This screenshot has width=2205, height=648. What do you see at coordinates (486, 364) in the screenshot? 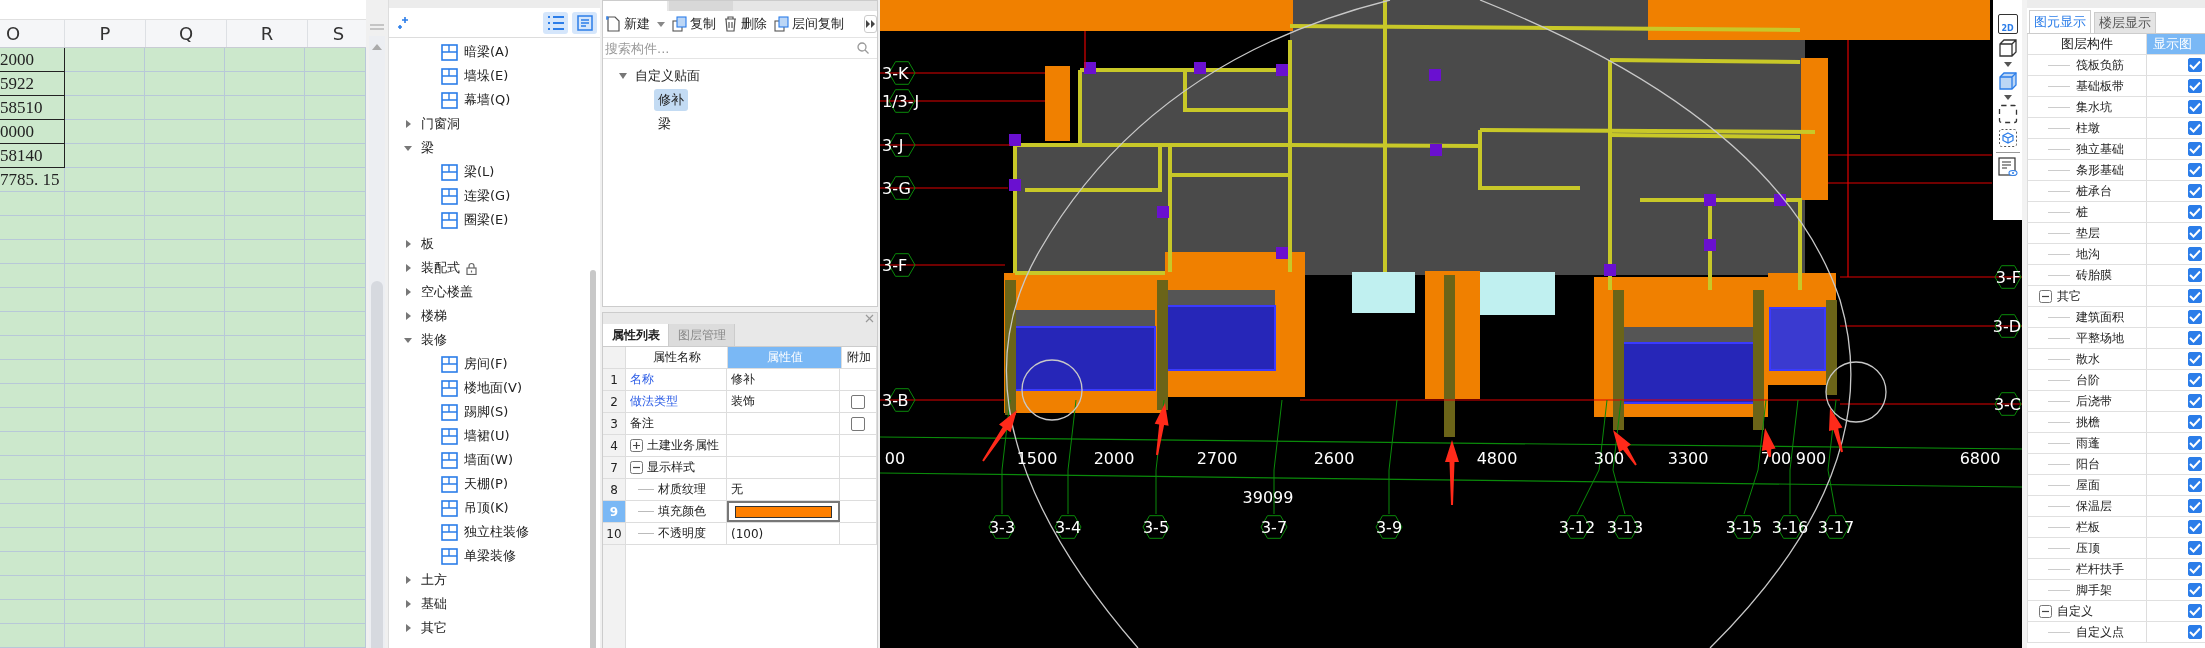
I see `tree-item: 房间(F)` at bounding box center [486, 364].